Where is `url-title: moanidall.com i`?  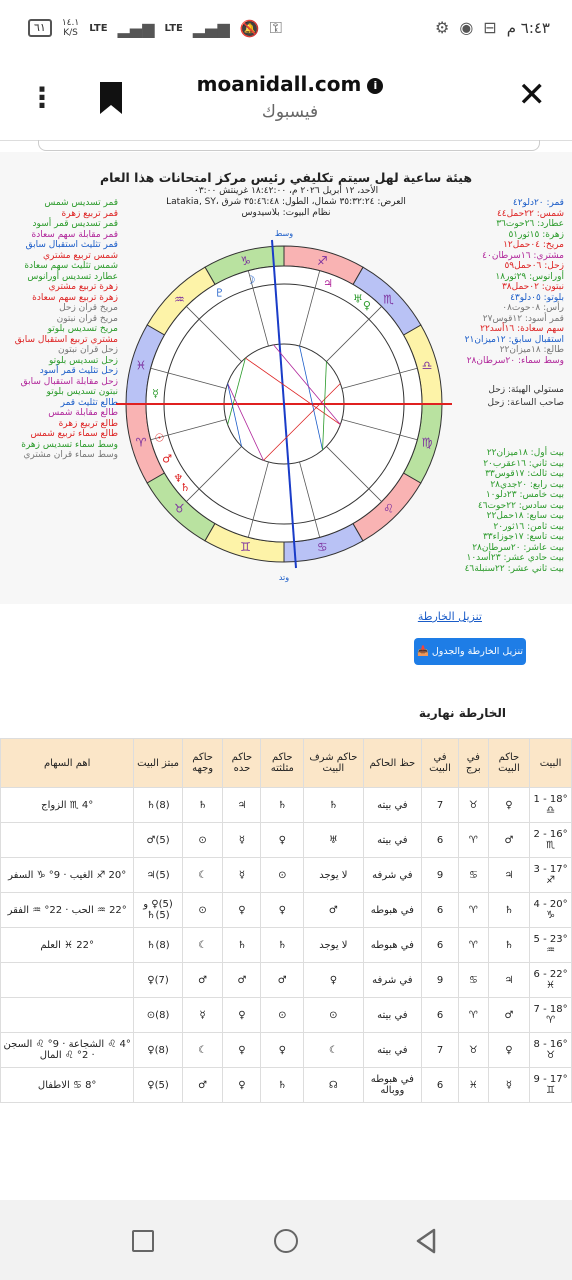
url-title: moanidall.com i is located at coordinates (290, 84).